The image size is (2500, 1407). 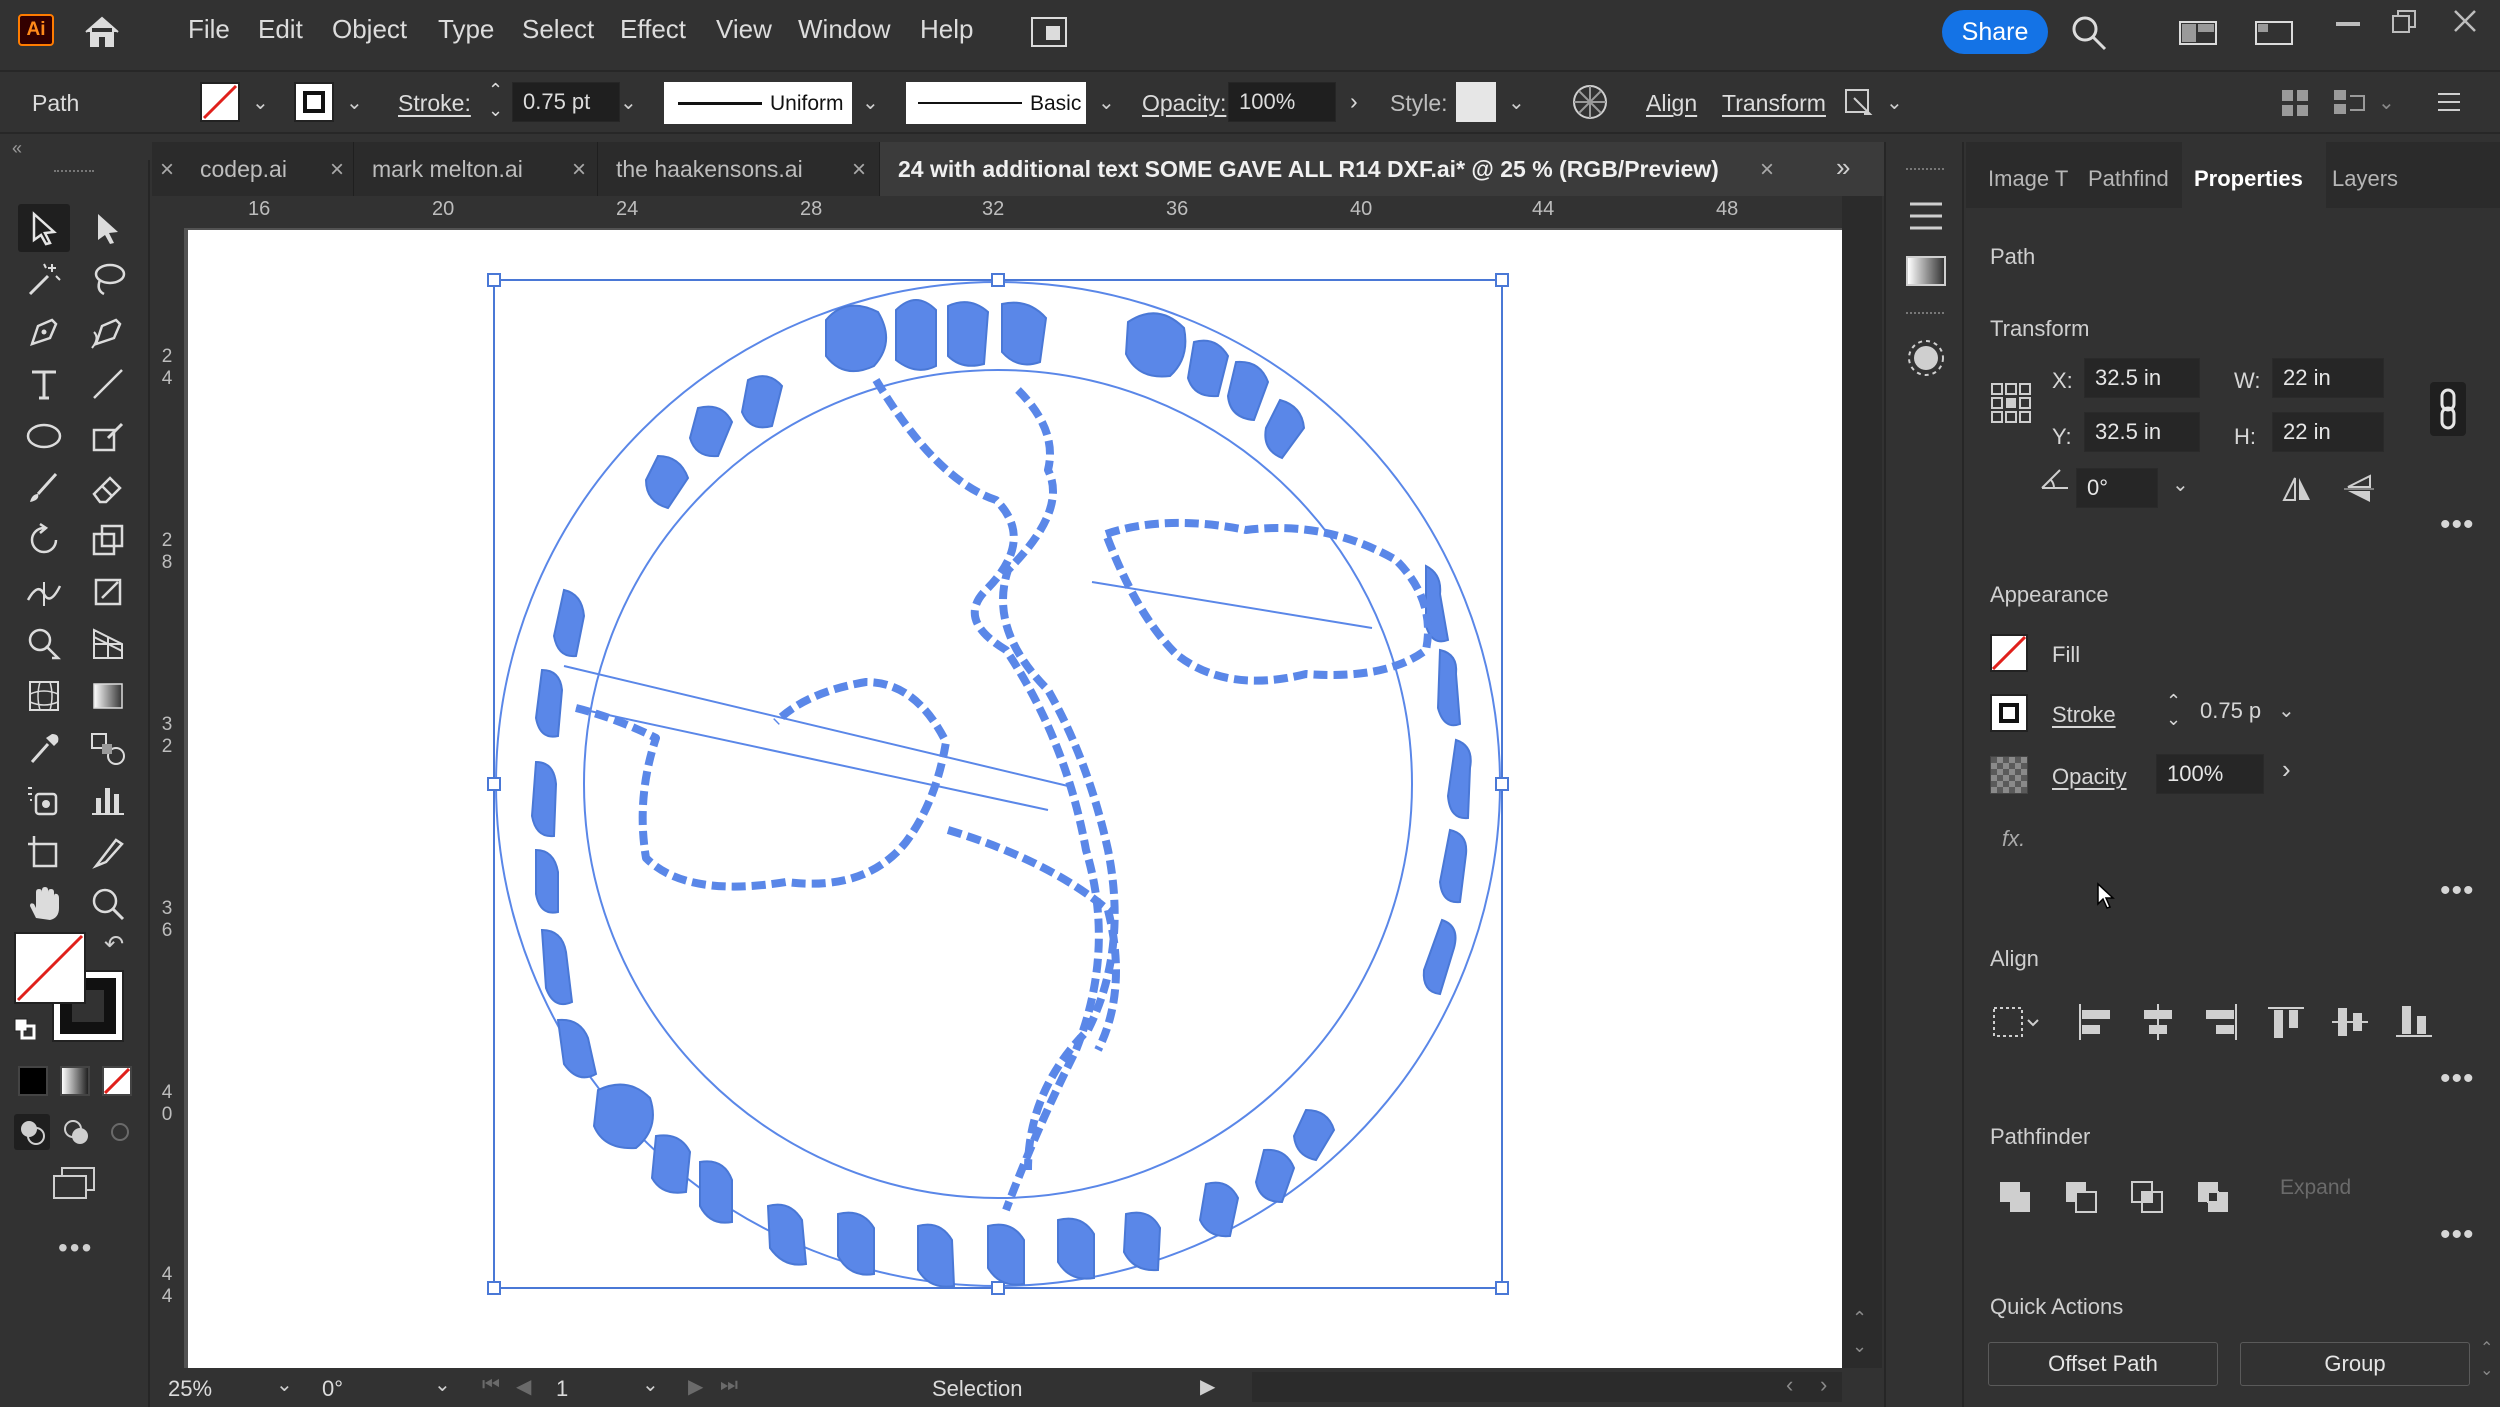 What do you see at coordinates (1894, 102) in the screenshot?
I see `isolate-chevron-icon: ⌄` at bounding box center [1894, 102].